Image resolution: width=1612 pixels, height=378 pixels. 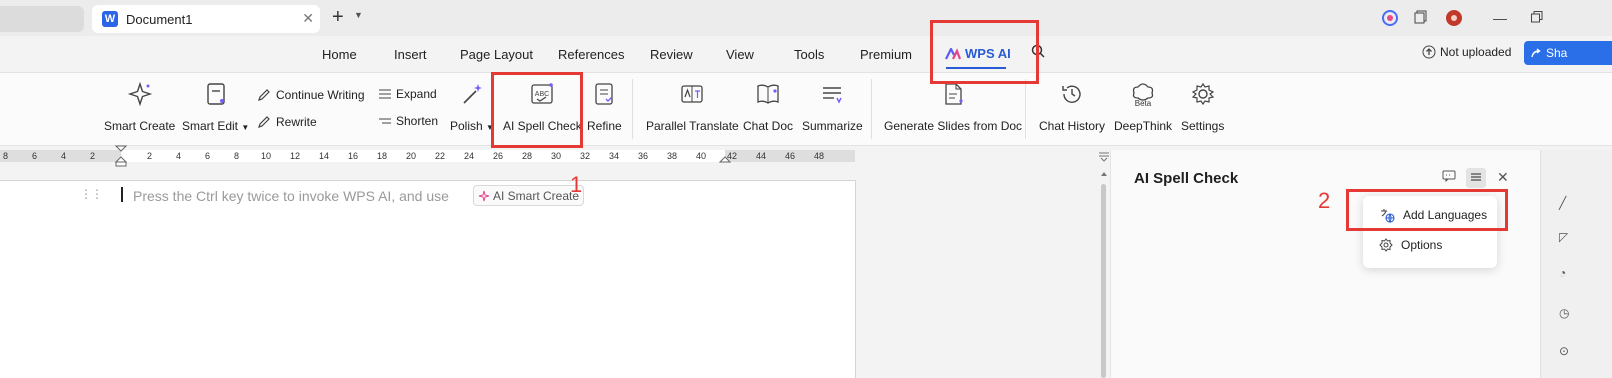 What do you see at coordinates (692, 94) in the screenshot?
I see `translate-icon` at bounding box center [692, 94].